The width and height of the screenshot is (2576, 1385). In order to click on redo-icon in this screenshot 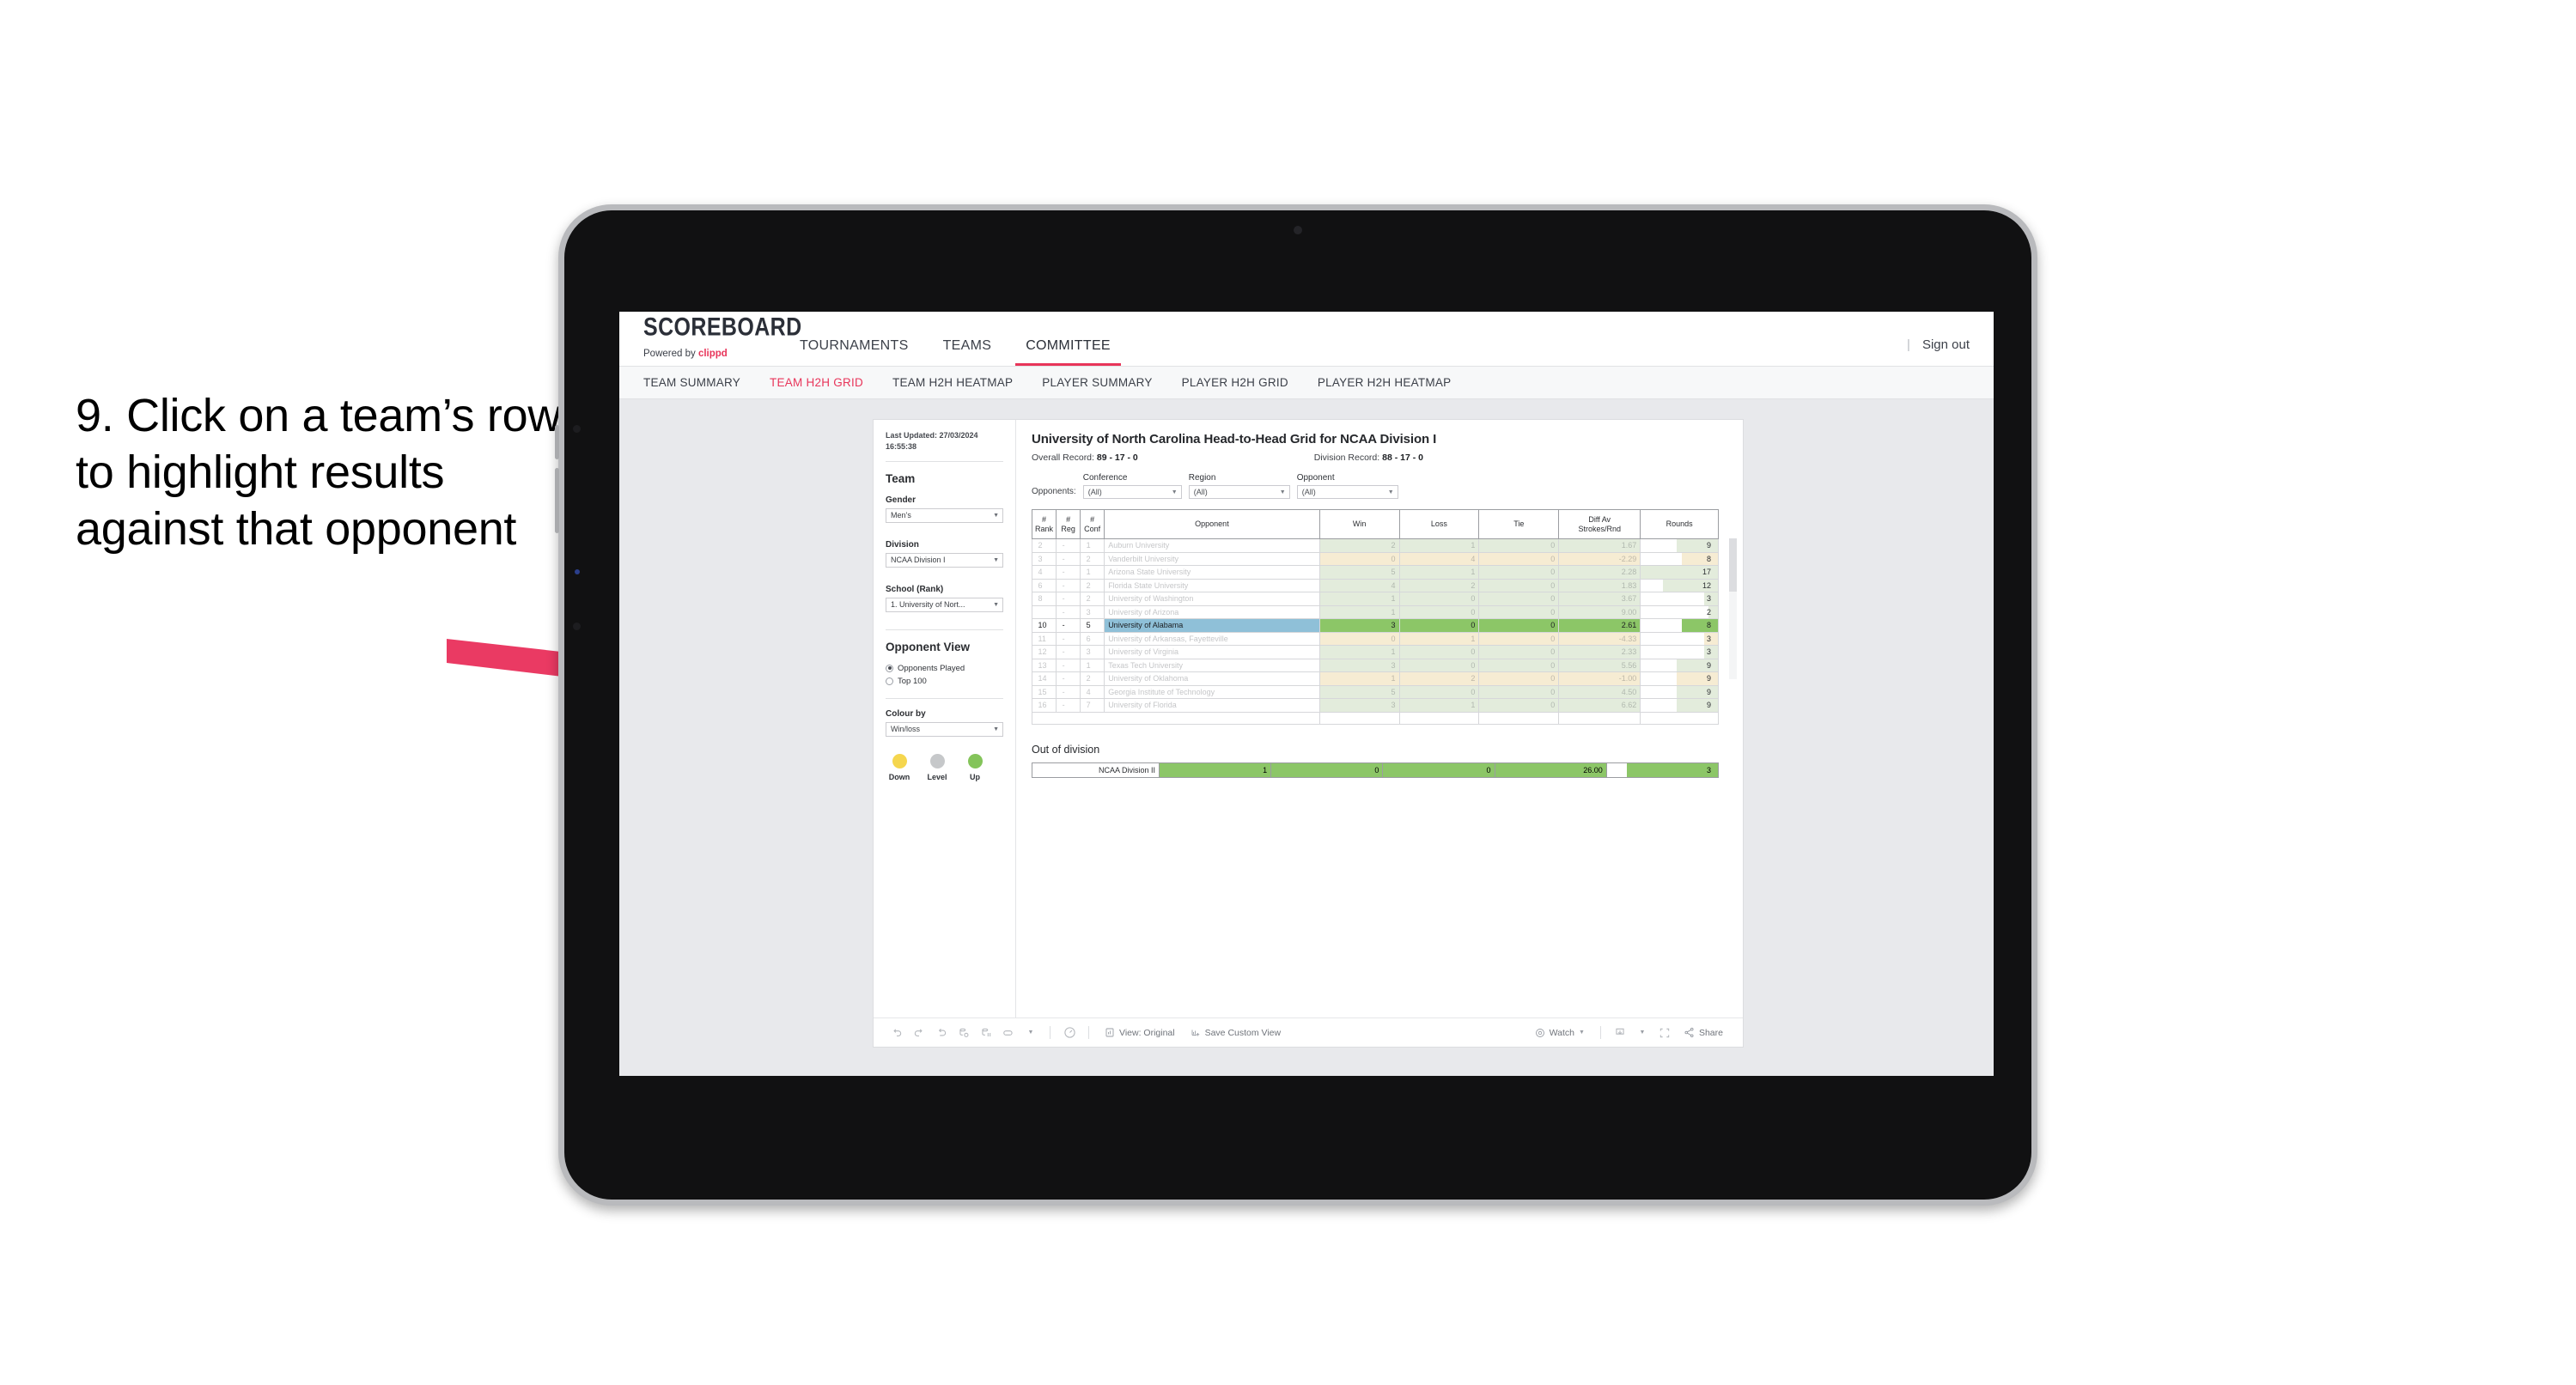, I will do `click(919, 1033)`.